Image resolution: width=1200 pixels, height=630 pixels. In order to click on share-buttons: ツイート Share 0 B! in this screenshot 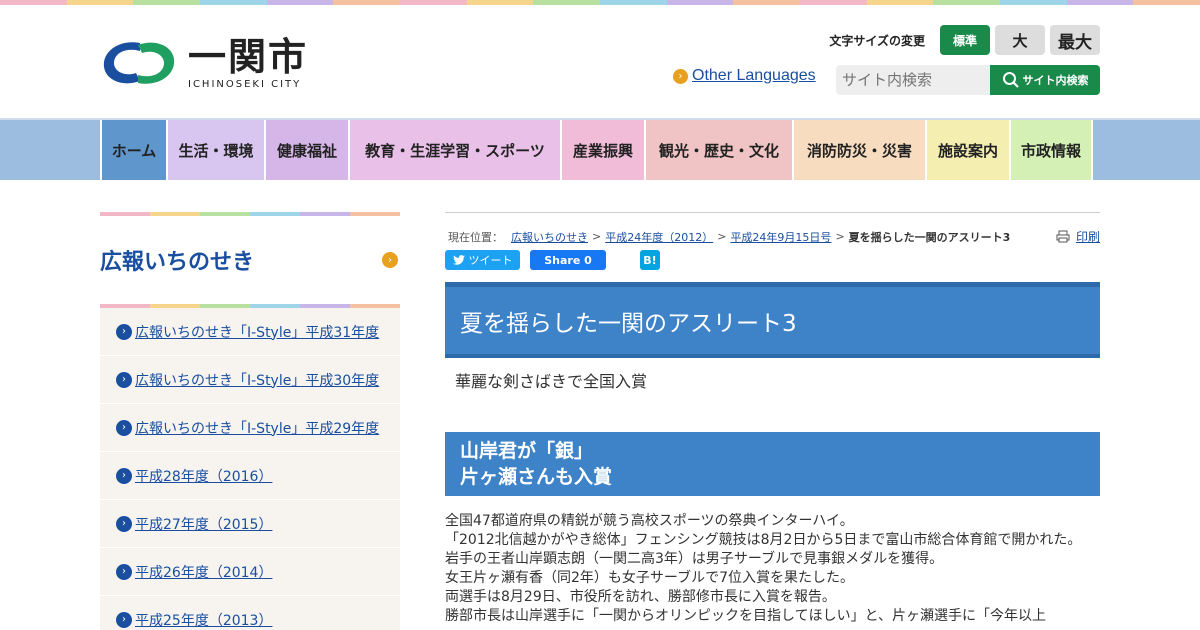, I will do `click(772, 260)`.